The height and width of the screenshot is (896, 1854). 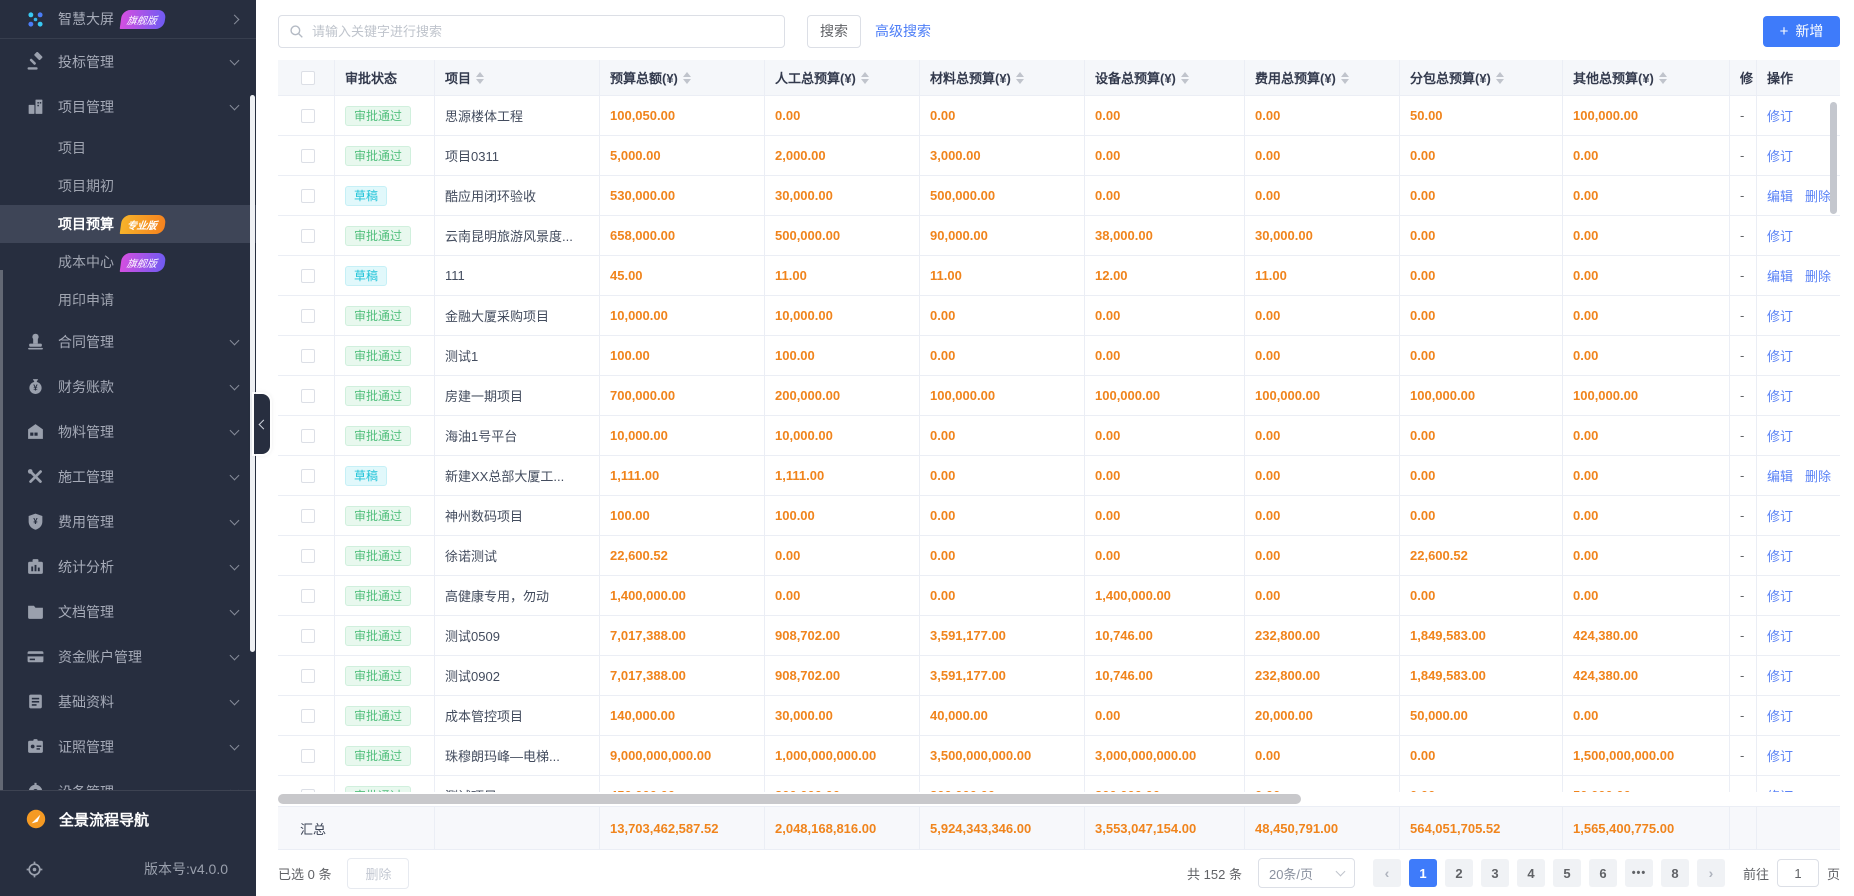 What do you see at coordinates (128, 386) in the screenshot?
I see `sidebar-item-4: ¥ 财务账款` at bounding box center [128, 386].